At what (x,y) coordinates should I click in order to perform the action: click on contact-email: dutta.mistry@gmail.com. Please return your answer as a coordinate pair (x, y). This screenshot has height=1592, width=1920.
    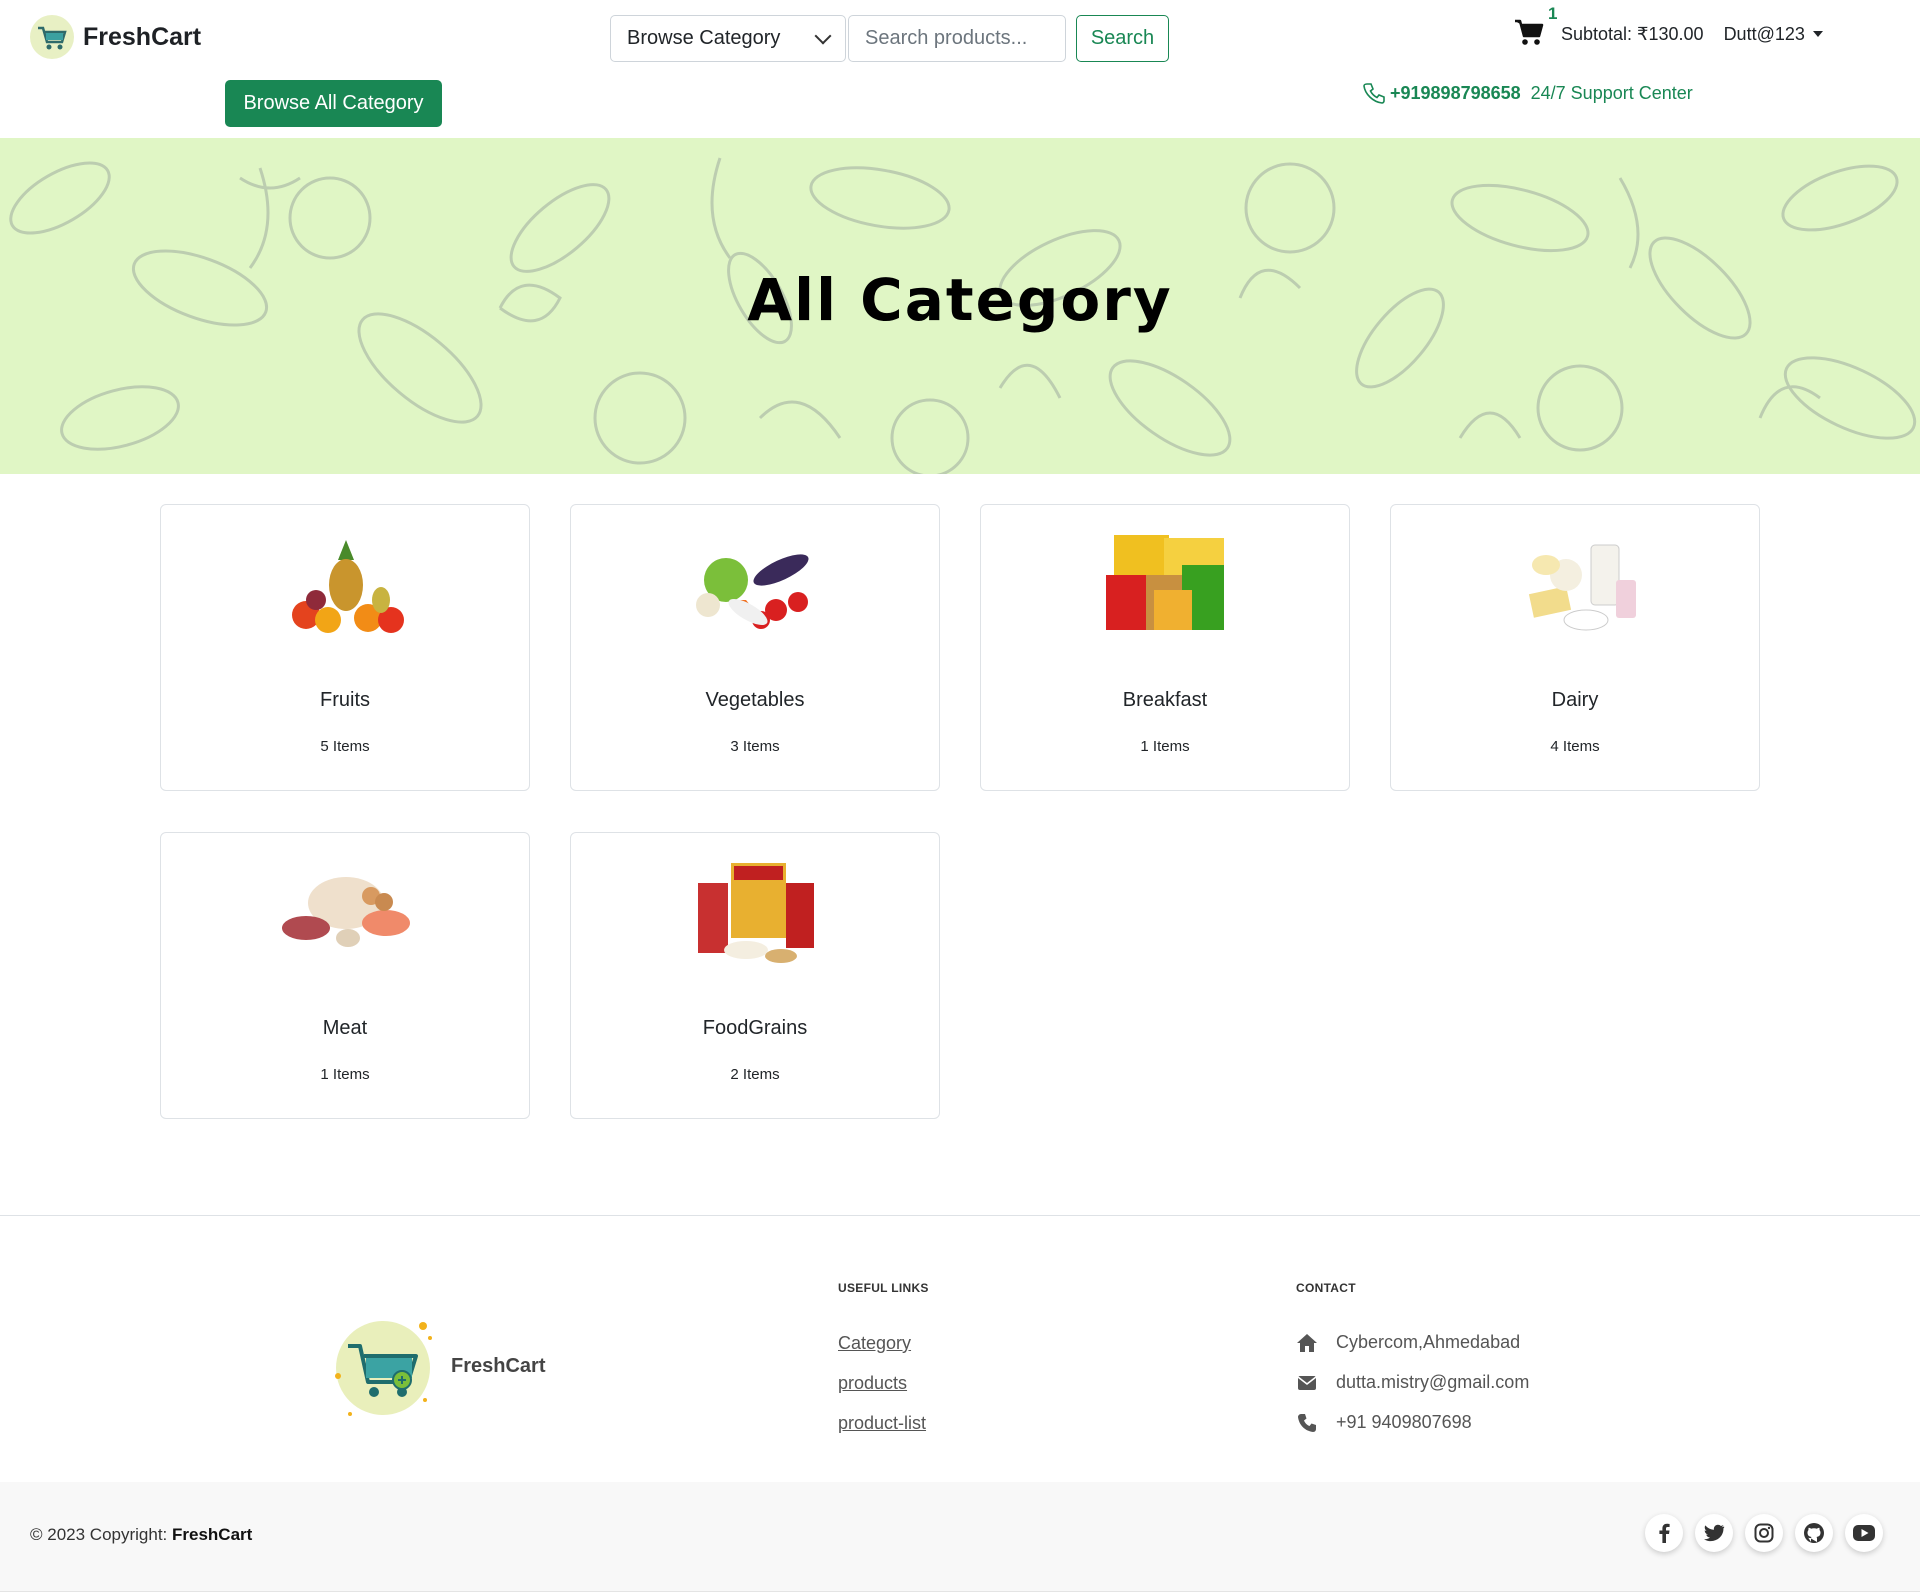
    Looking at the image, I should click on (1412, 1382).